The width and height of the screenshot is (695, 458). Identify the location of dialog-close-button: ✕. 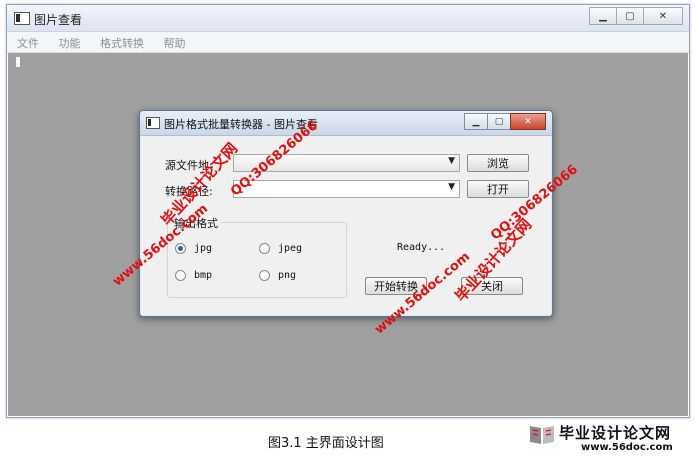
(528, 121).